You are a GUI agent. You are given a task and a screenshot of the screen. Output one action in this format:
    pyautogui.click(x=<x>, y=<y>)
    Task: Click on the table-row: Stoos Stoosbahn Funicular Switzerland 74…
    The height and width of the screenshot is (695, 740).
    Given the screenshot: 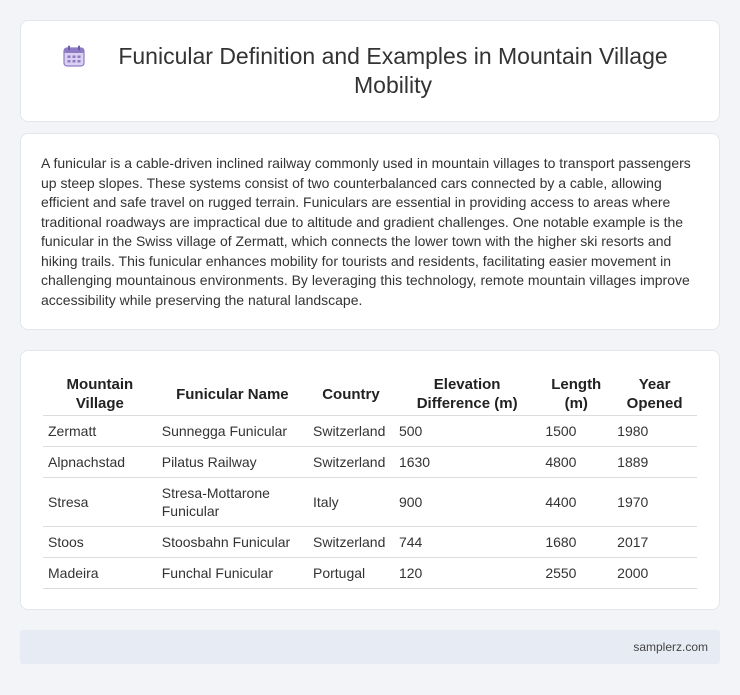 What is the action you would take?
    pyautogui.click(x=370, y=542)
    